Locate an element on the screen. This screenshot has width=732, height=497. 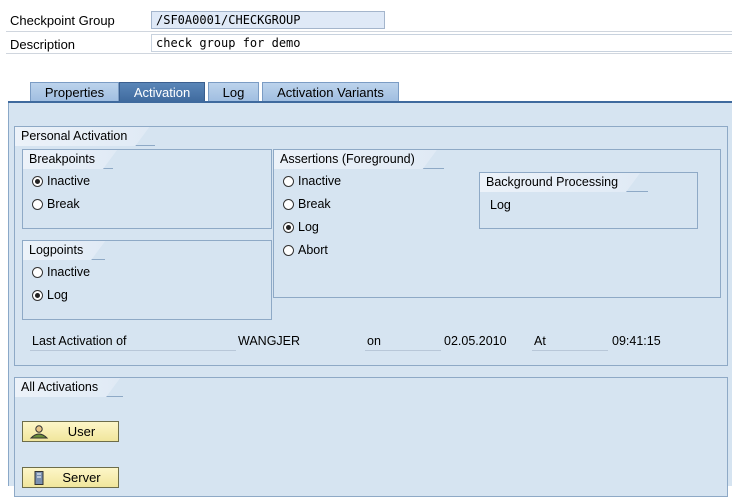
tab-activation: Activation is located at coordinates (162, 92).